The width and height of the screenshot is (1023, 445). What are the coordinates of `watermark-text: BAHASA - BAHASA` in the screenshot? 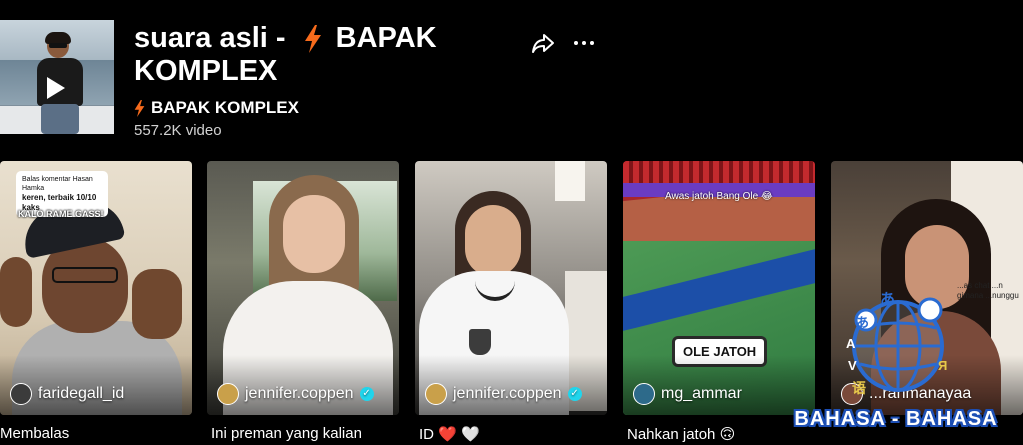 It's located at (896, 419).